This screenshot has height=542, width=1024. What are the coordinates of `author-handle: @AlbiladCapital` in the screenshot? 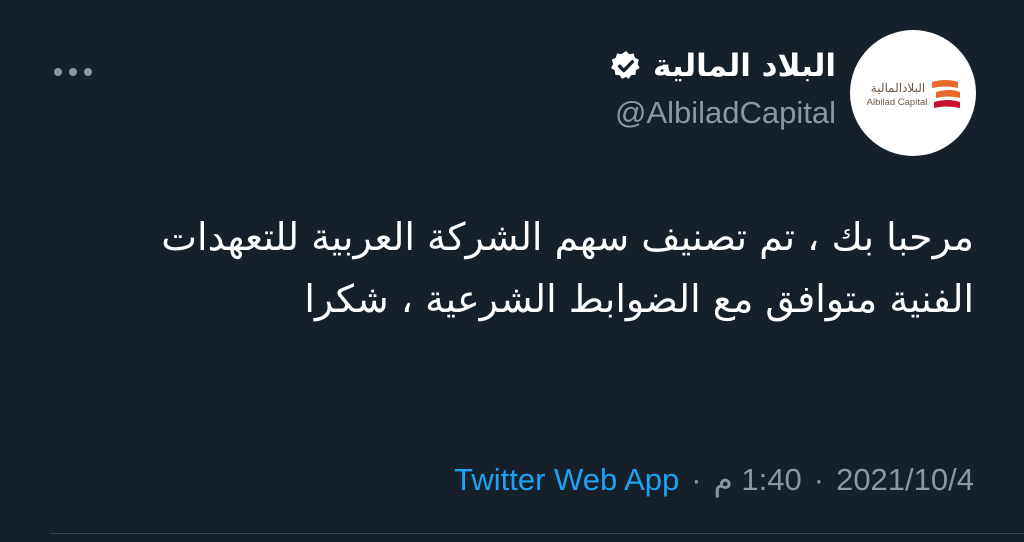 It's located at (725, 113).